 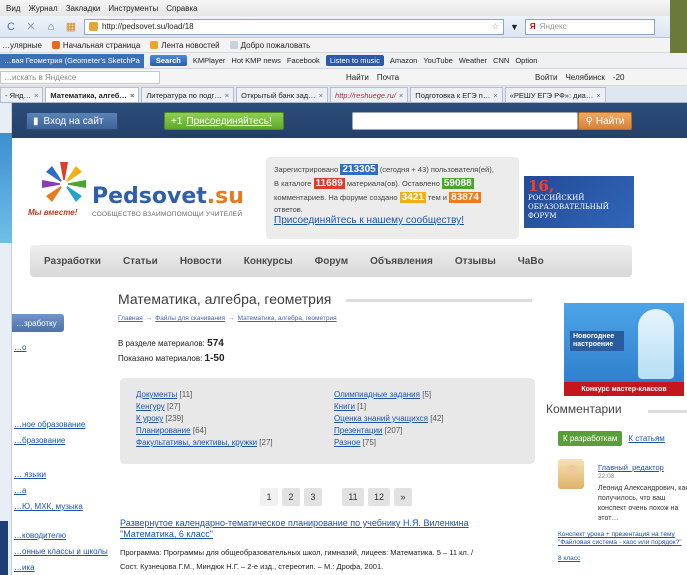 I want to click on nav-announcements: Объявления, so click(x=401, y=261).